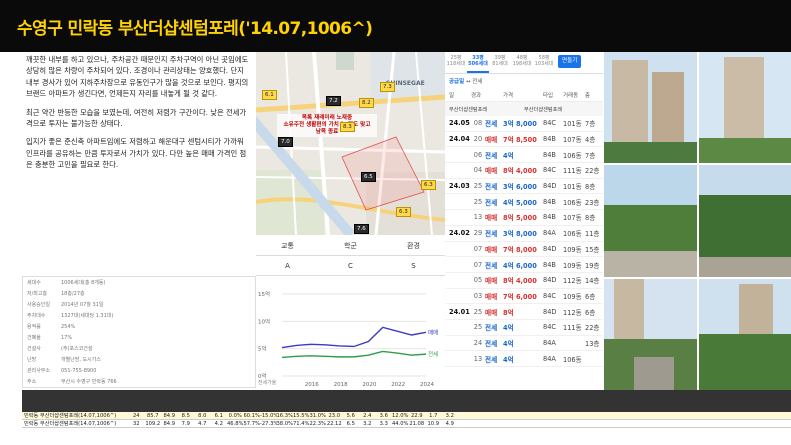 The width and height of the screenshot is (791, 445). I want to click on tx-row: 05 매매 8억 4,000 84D 112동 14층, so click(524, 281).